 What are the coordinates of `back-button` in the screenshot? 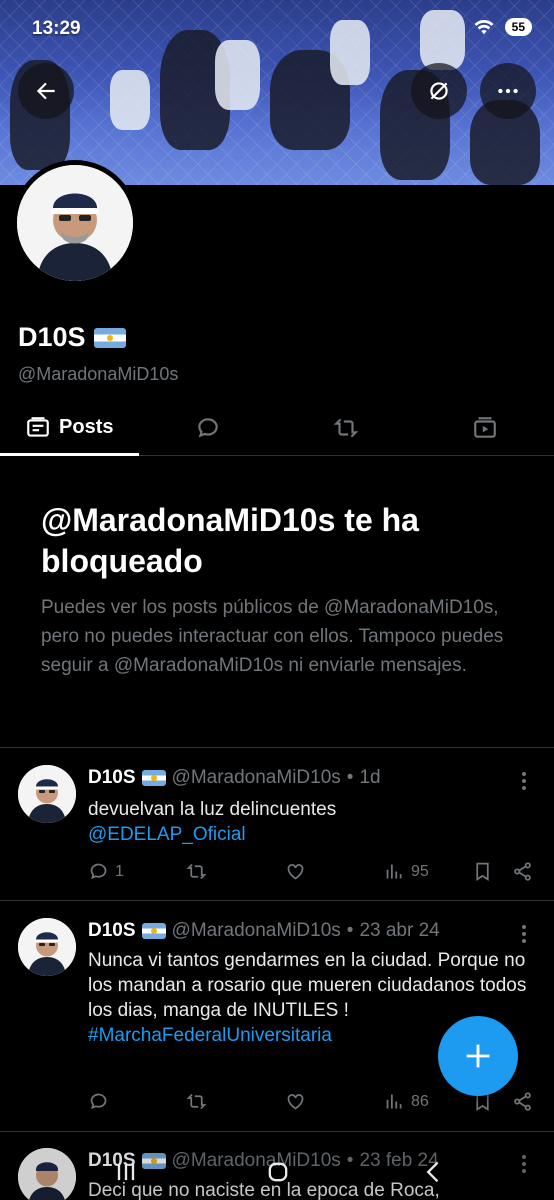 It's located at (46, 91).